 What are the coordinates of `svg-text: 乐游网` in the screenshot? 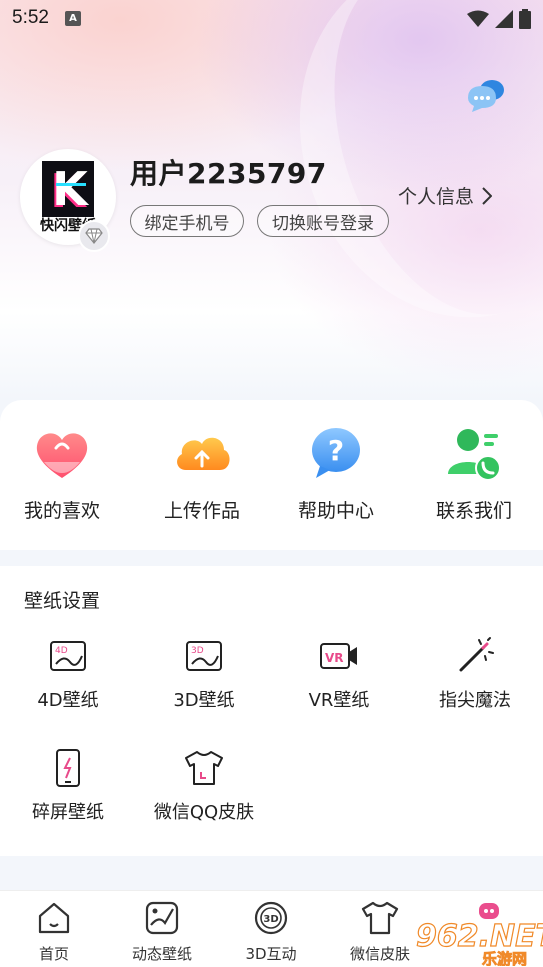 It's located at (504, 958).